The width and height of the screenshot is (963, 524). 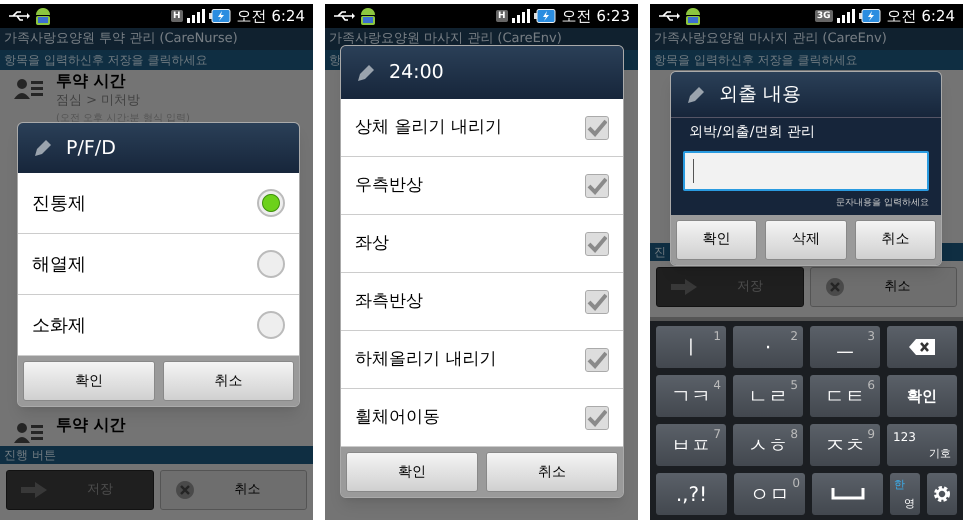 I want to click on key-number: 7, so click(x=717, y=434).